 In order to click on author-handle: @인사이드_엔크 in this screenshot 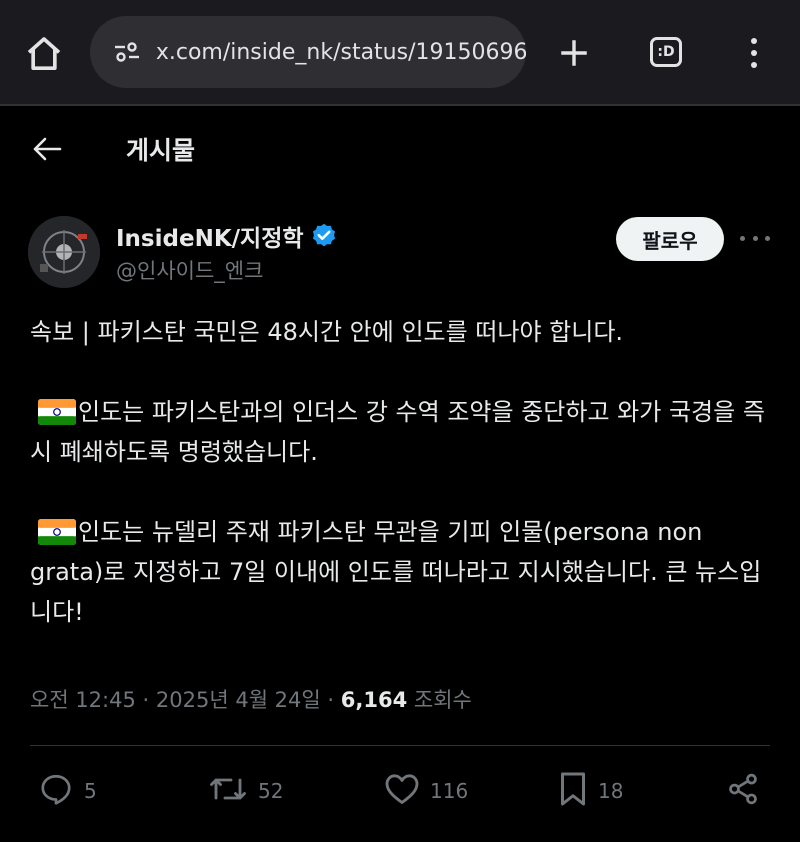, I will do `click(189, 270)`.